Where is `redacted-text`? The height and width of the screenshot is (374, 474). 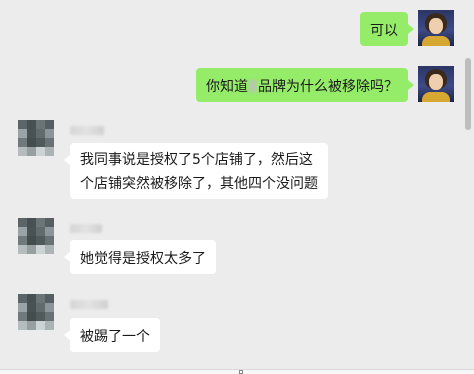
redacted-text is located at coordinates (253, 86).